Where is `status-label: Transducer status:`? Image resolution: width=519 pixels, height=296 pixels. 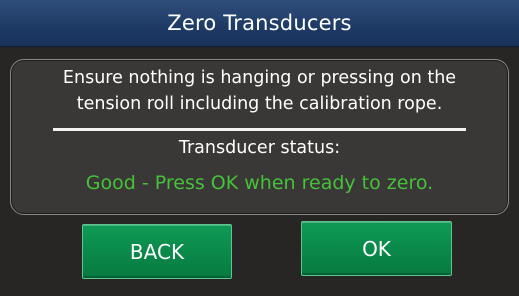 status-label: Transducer status: is located at coordinates (259, 148).